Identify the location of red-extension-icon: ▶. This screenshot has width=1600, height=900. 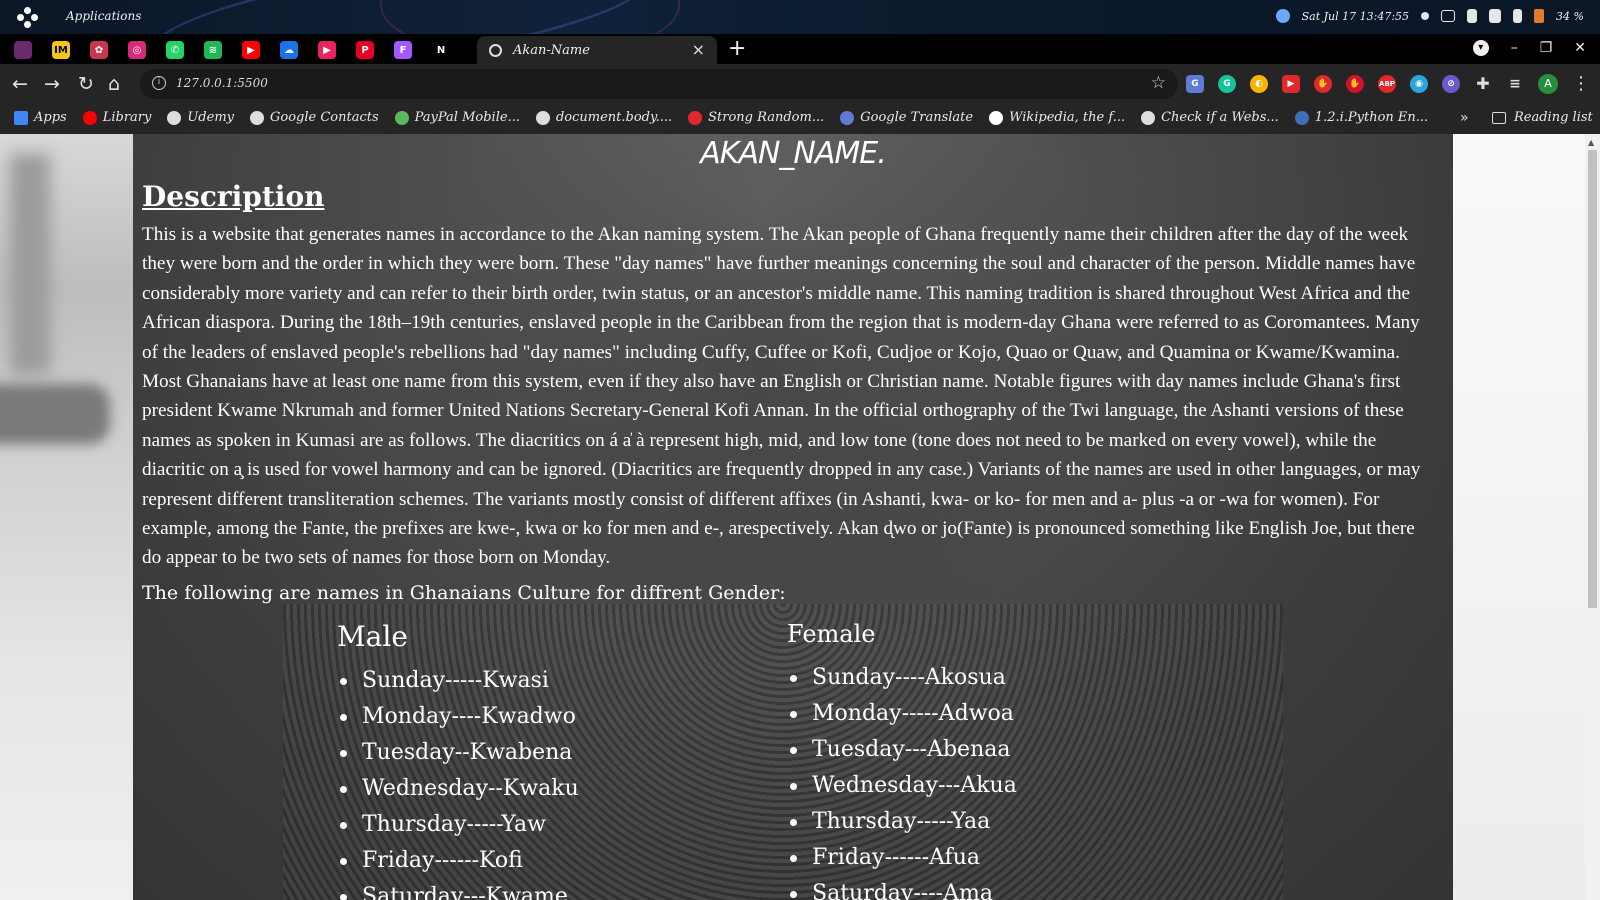
(1291, 83).